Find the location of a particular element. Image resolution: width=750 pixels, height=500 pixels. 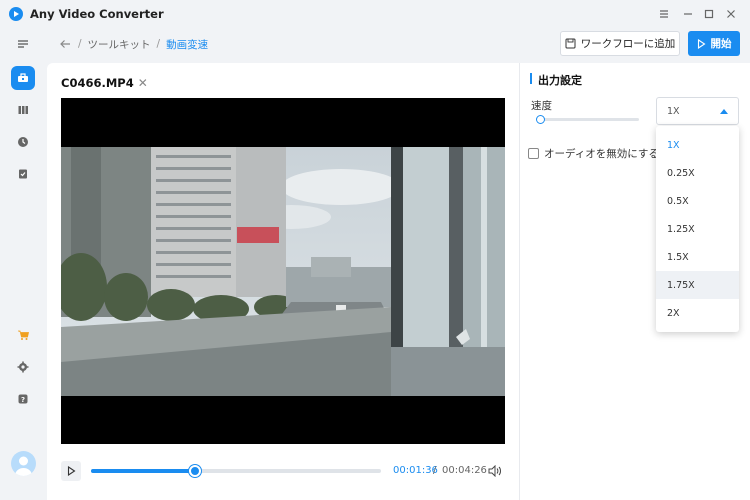

close-icon is located at coordinates (731, 14).